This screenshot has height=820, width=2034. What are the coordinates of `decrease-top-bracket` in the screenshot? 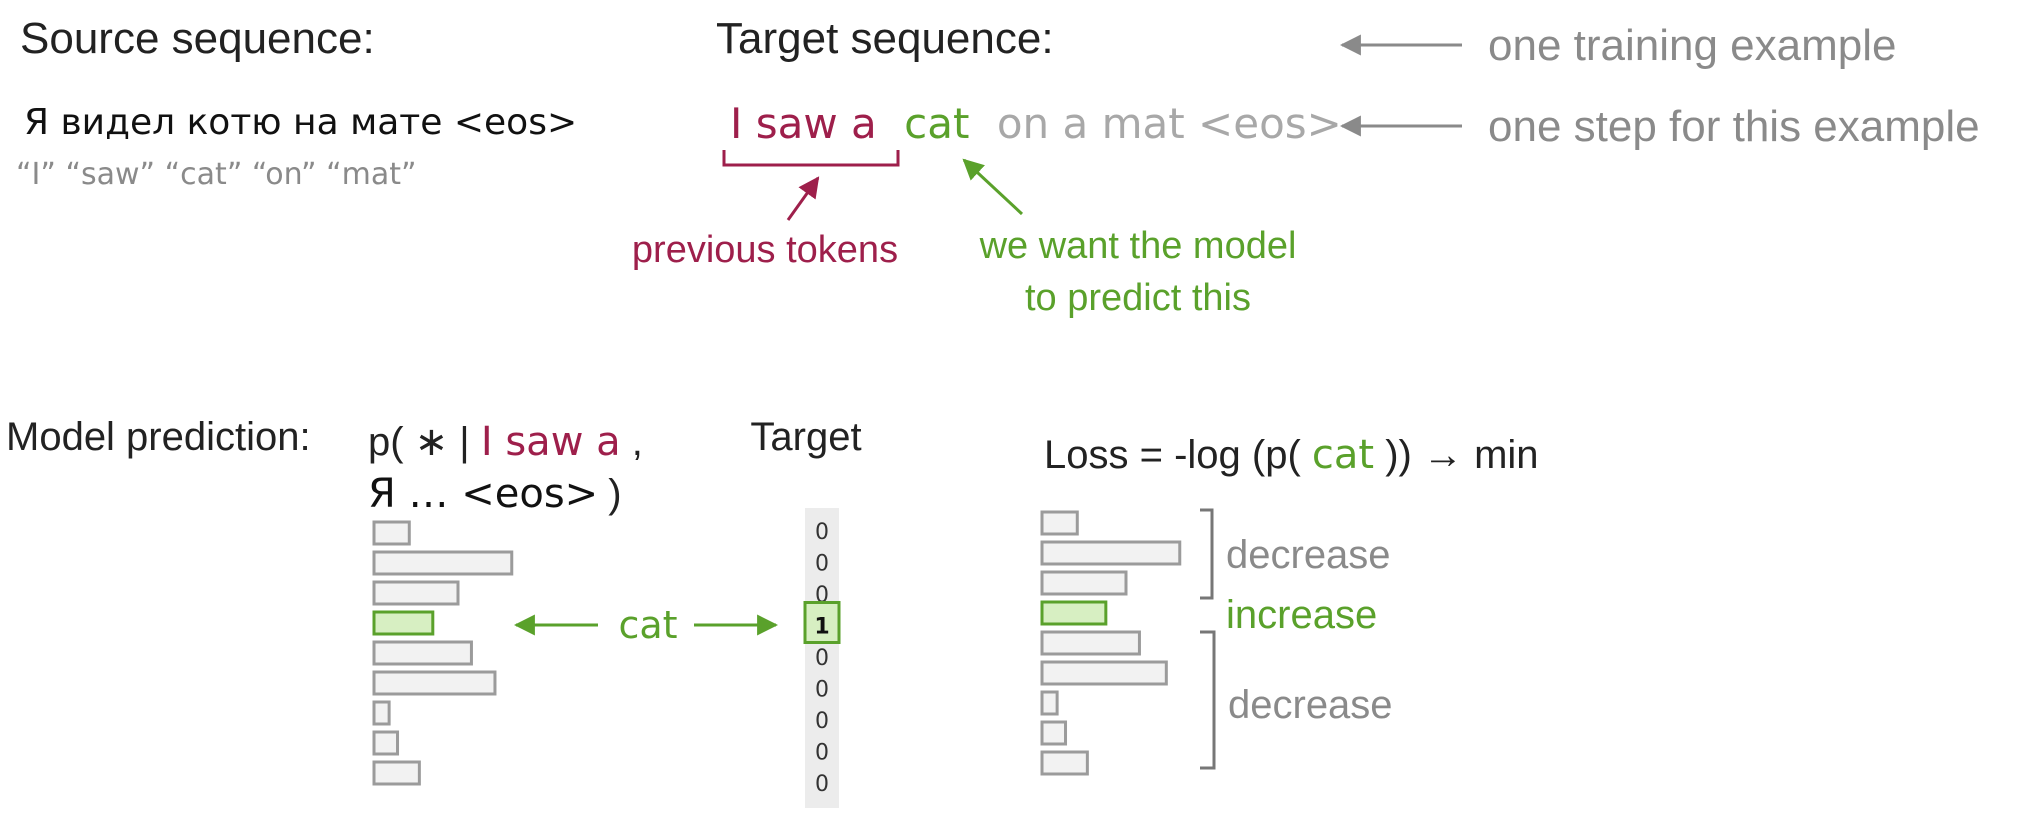 It's located at (1207, 554).